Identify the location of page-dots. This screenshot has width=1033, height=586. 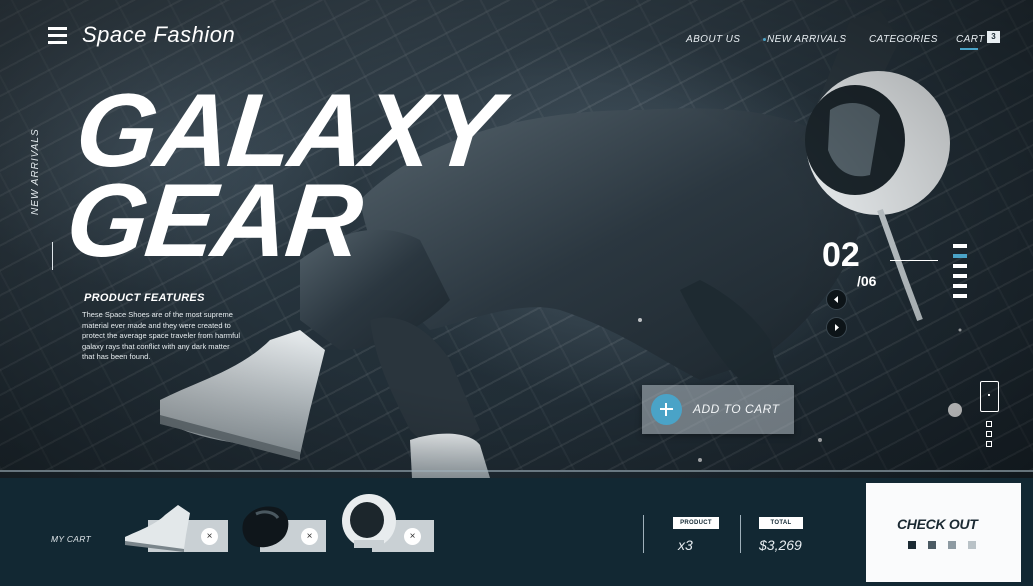
(989, 436).